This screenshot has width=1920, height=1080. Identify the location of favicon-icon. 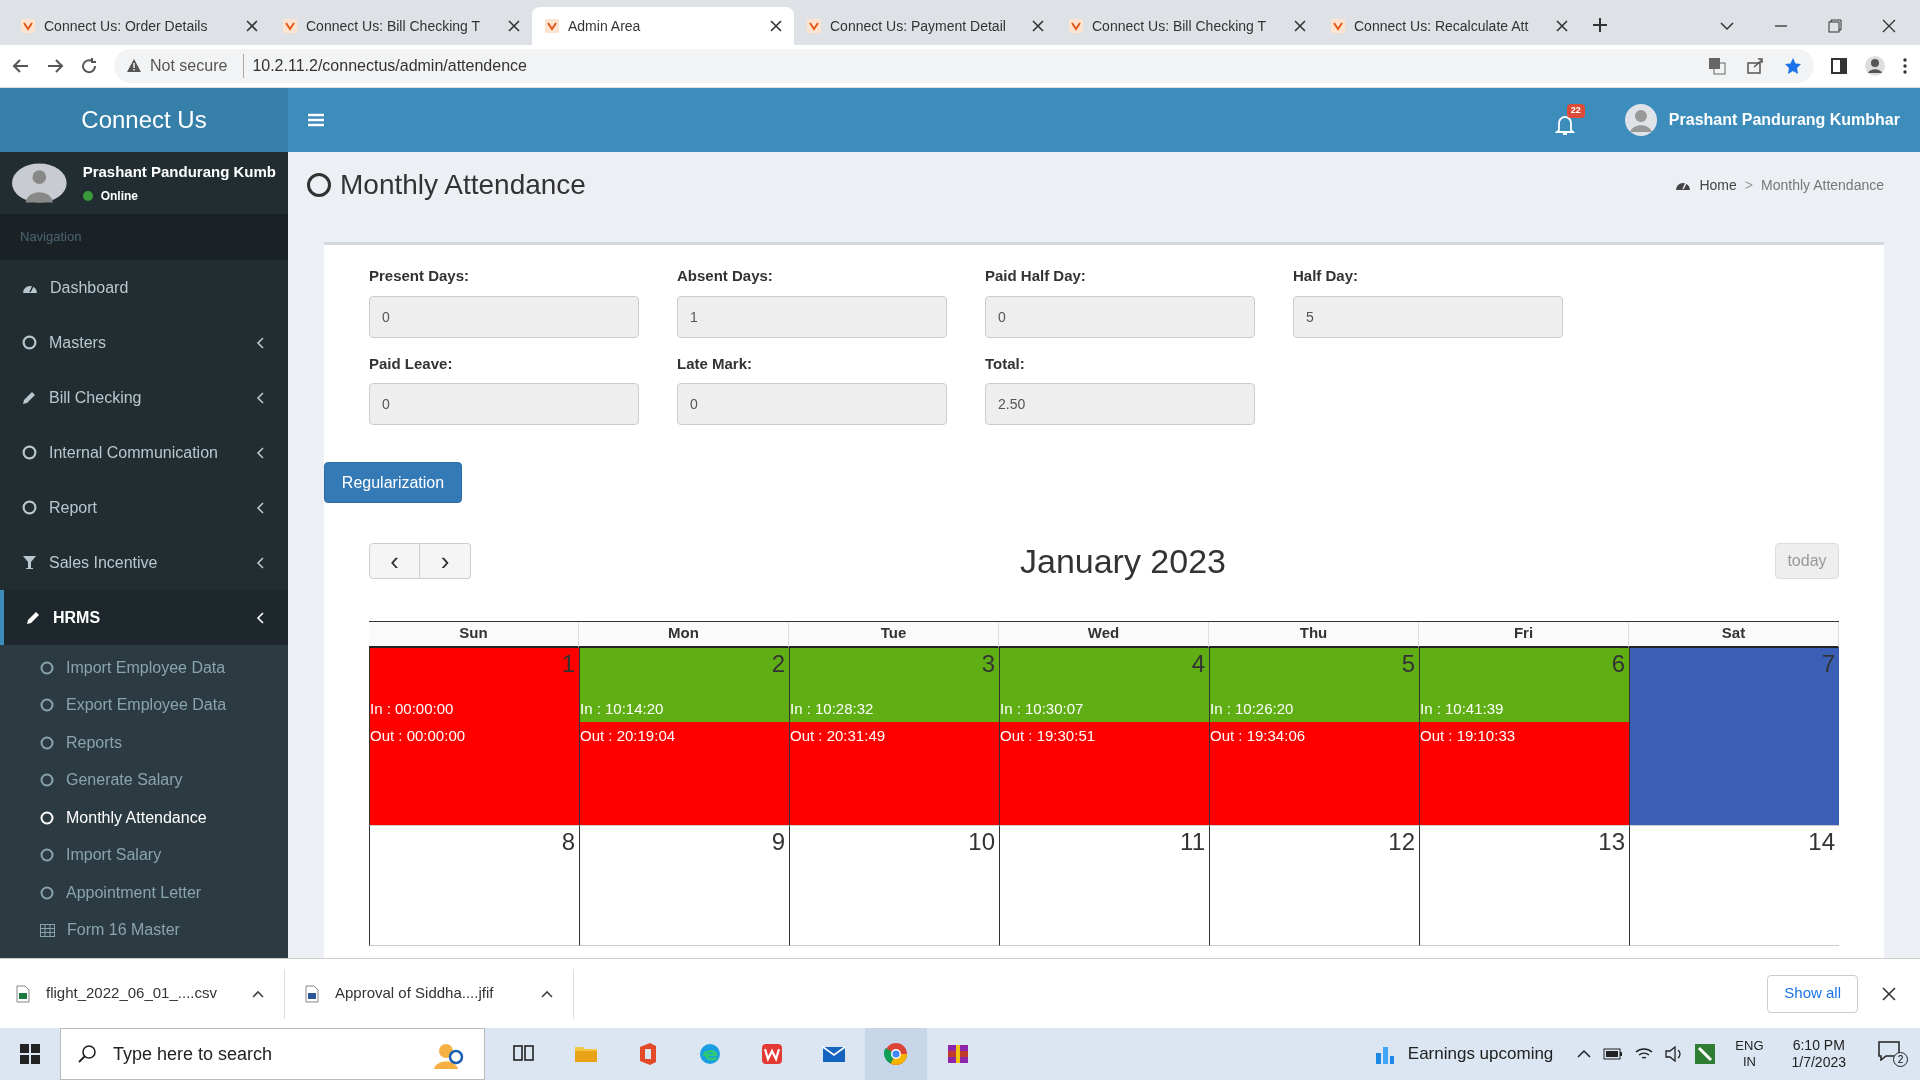
(290, 26).